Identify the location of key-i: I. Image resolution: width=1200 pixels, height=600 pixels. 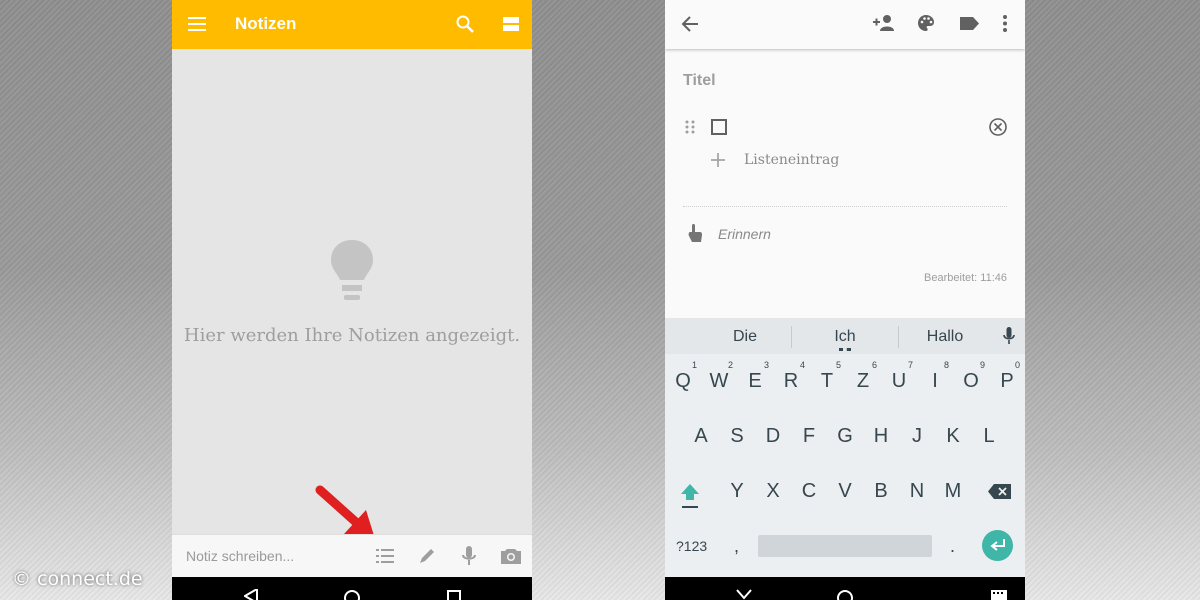
(935, 381).